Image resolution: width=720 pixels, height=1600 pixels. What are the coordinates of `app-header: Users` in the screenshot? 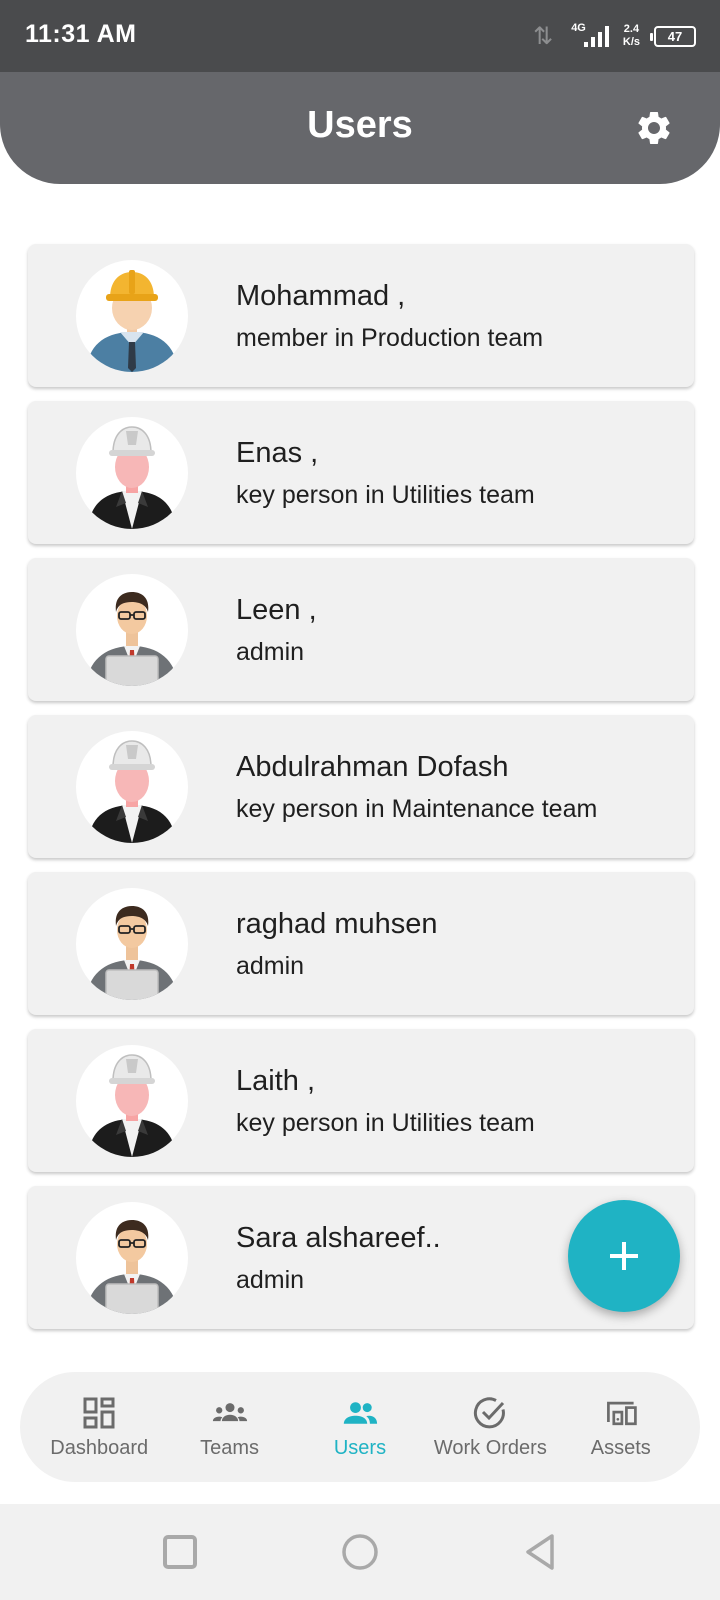 It's located at (360, 128).